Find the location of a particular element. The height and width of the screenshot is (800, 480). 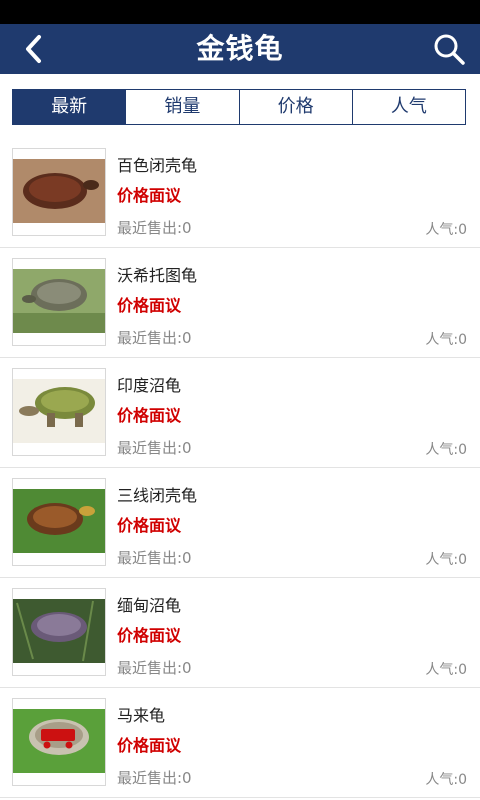

product-name: 印度沼龟 is located at coordinates (149, 385).